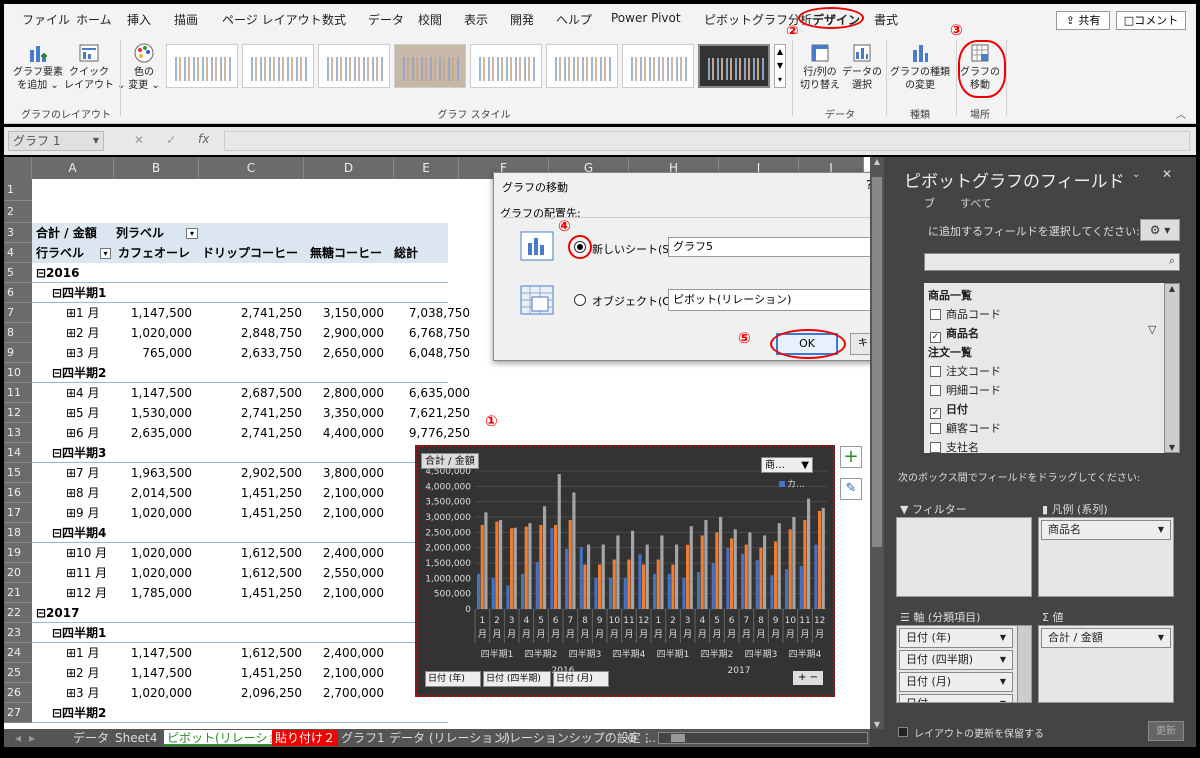 Image resolution: width=1200 pixels, height=758 pixels. What do you see at coordinates (18, 293) in the screenshot?
I see `row-header: 6` at bounding box center [18, 293].